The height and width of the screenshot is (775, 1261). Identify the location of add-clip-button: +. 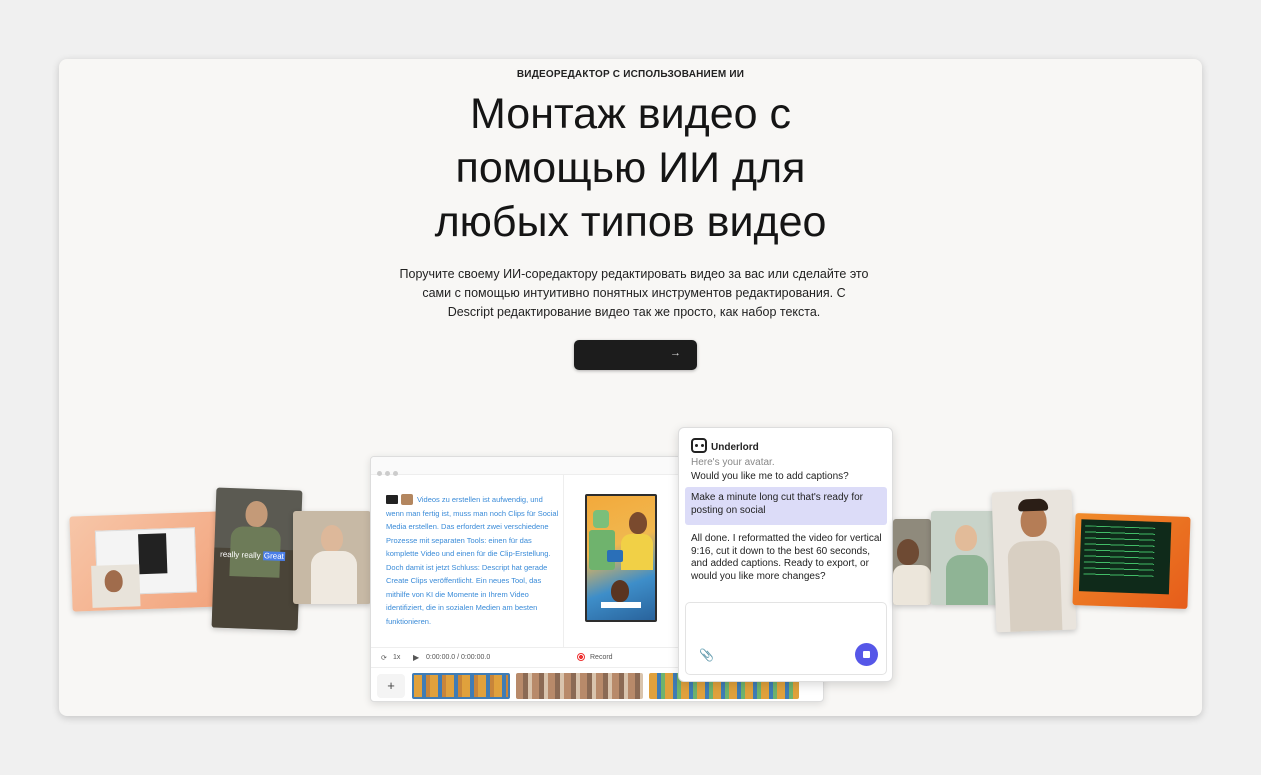
(391, 686).